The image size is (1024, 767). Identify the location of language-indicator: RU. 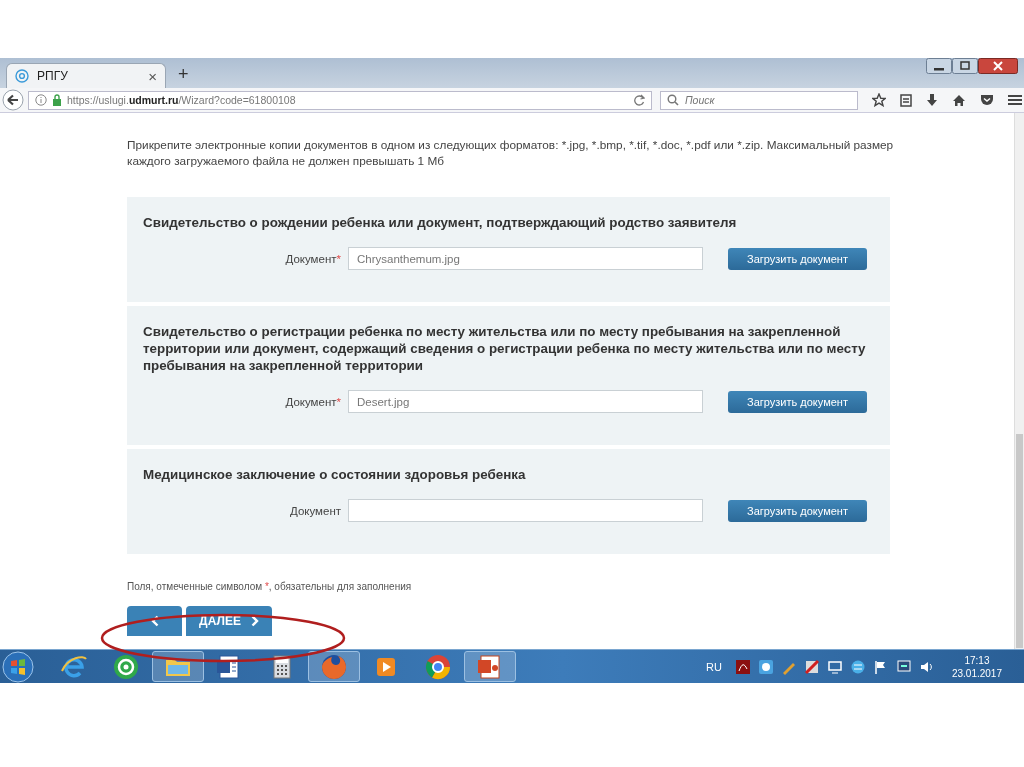
(714, 666).